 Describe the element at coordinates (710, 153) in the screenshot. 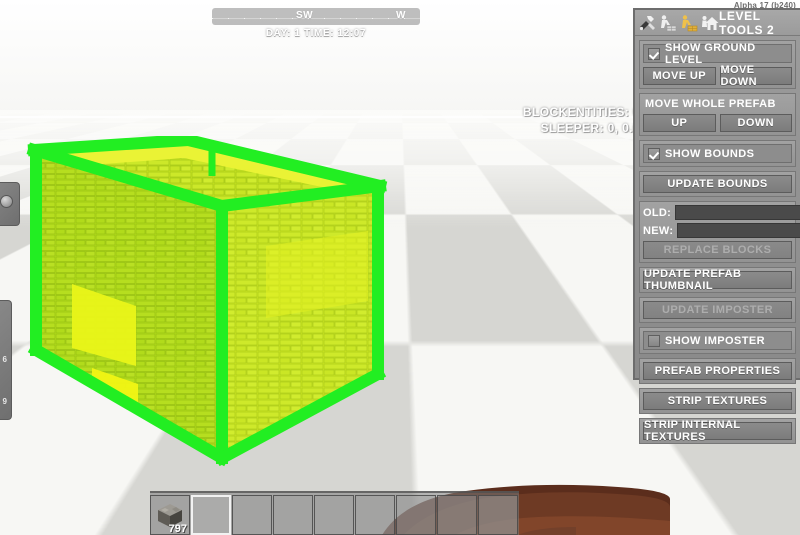

I see `show-bounds-label: SHOW BOUNDS` at that location.